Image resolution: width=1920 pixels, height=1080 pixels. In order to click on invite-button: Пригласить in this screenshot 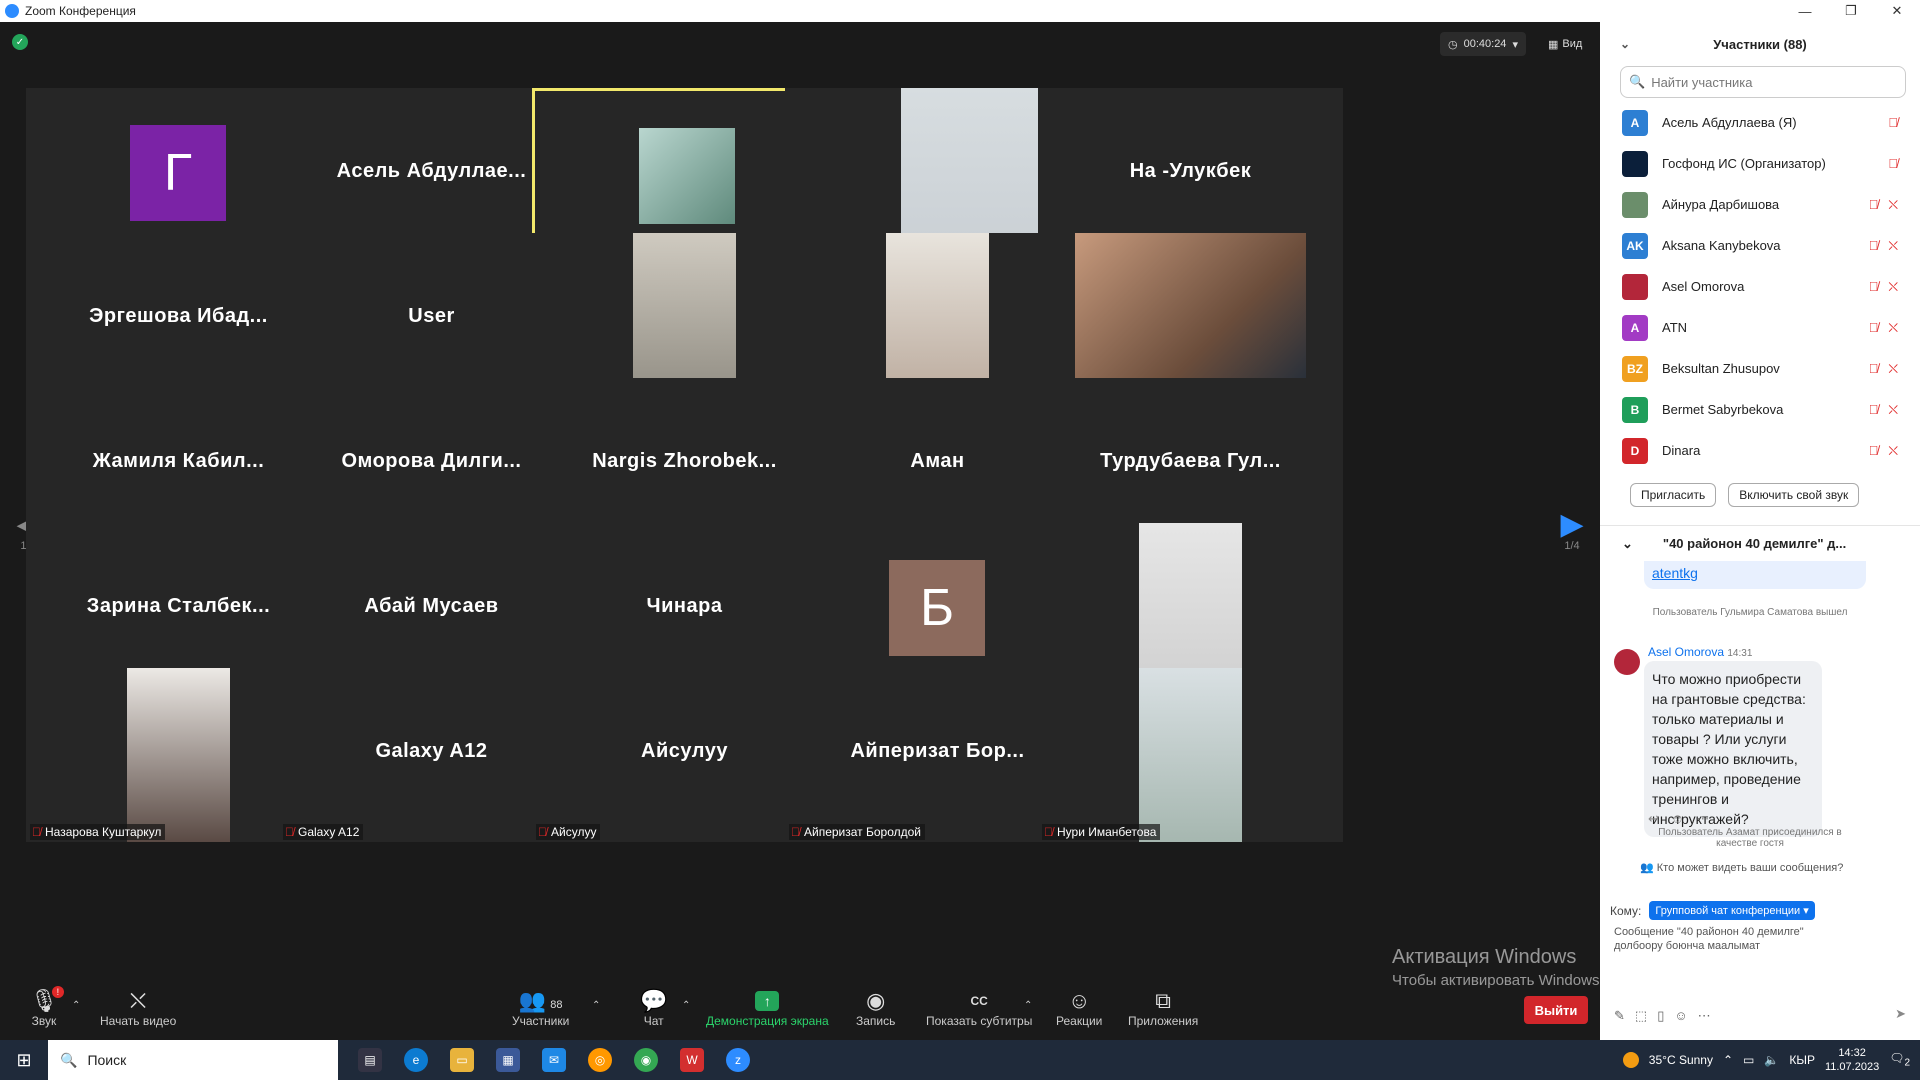, I will do `click(1673, 495)`.